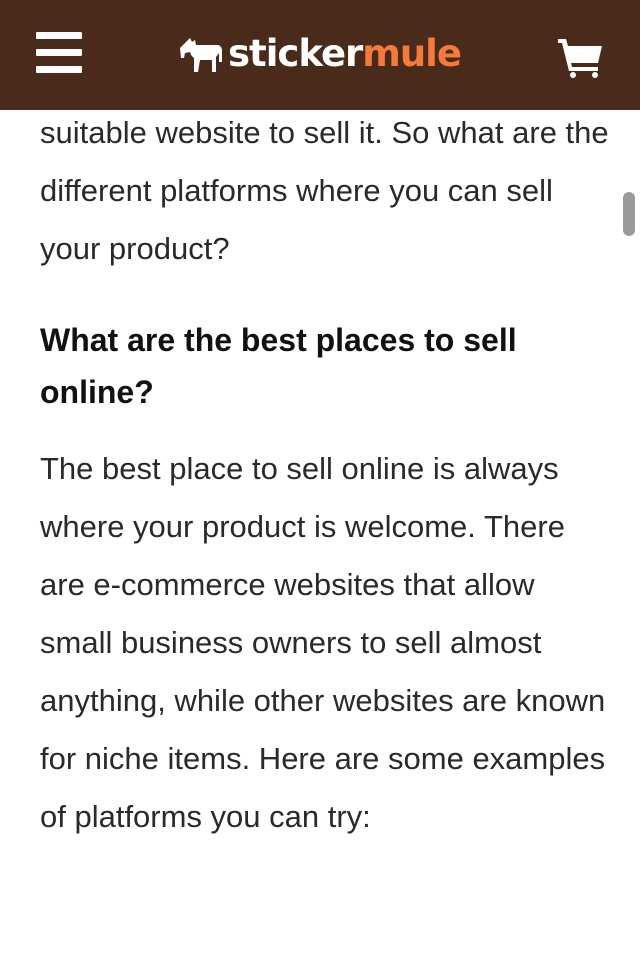 This screenshot has height=959, width=640. What do you see at coordinates (278, 366) in the screenshot?
I see `section-heading: What are the best places to sell online?` at bounding box center [278, 366].